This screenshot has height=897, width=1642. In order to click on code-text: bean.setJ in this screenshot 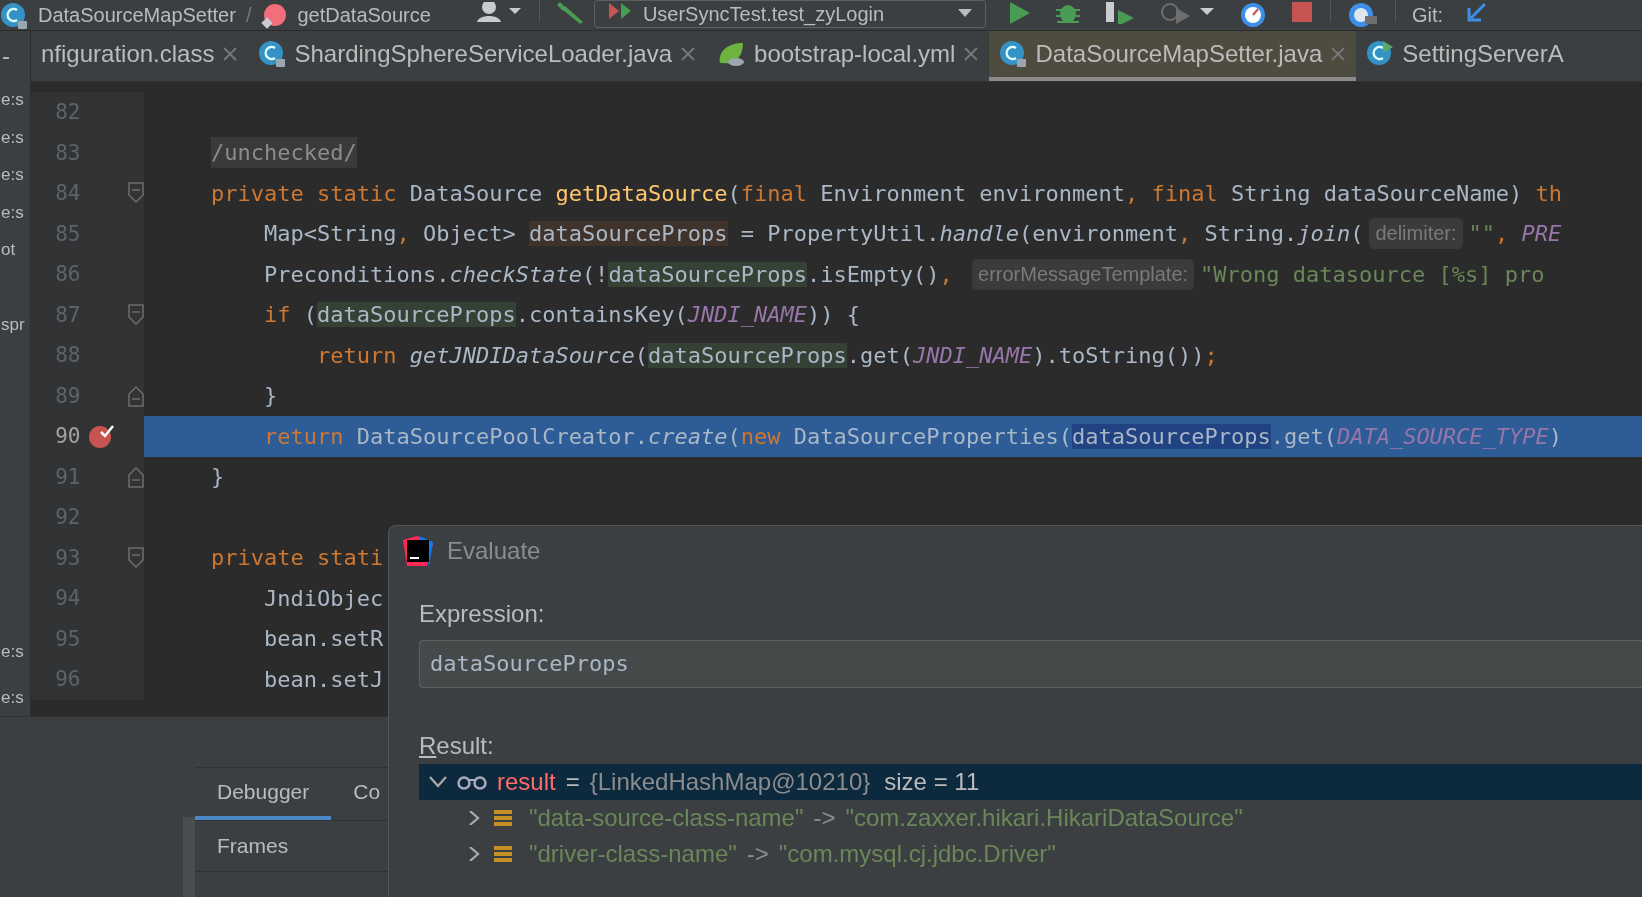, I will do `click(323, 679)`.